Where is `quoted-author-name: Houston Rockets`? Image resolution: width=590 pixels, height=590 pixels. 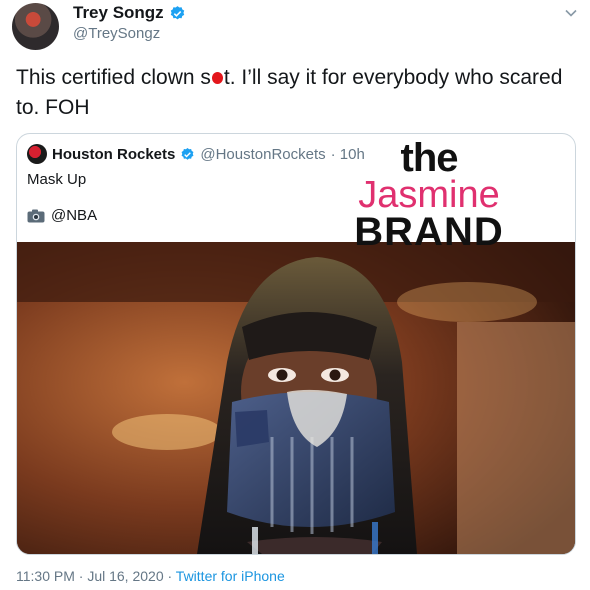
quoted-author-name: Houston Rockets is located at coordinates (114, 154).